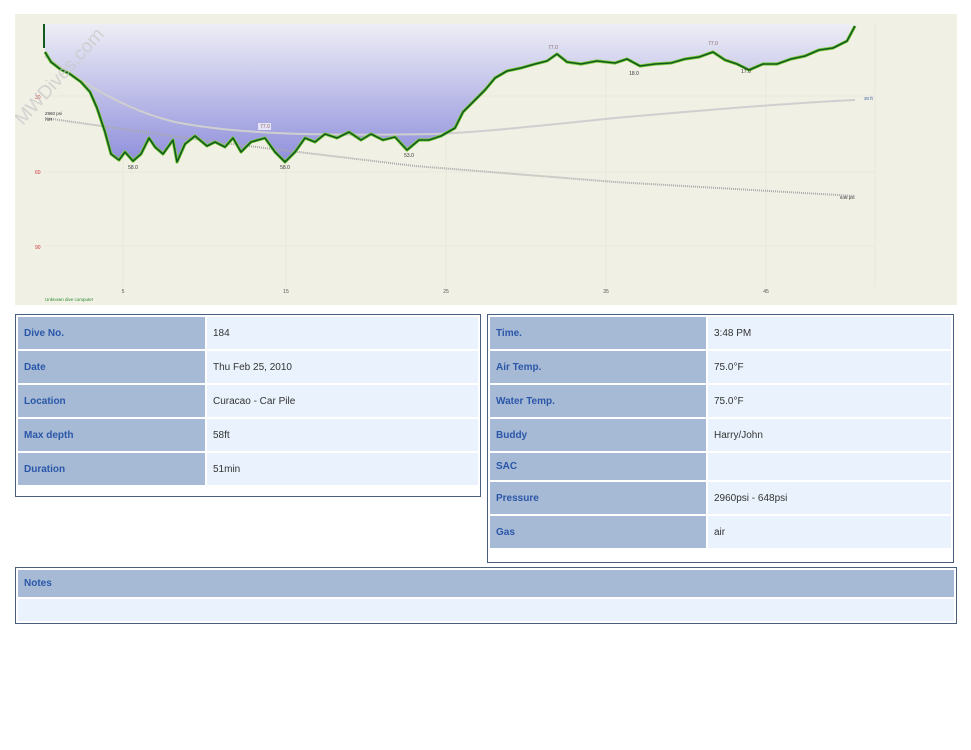  I want to click on end-rate-label: 30 ft, so click(869, 98).